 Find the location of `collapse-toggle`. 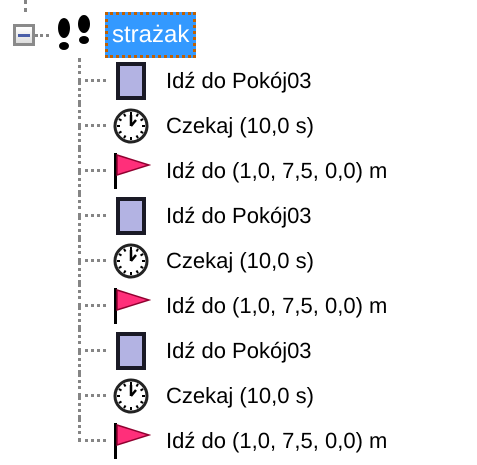

collapse-toggle is located at coordinates (24, 35).